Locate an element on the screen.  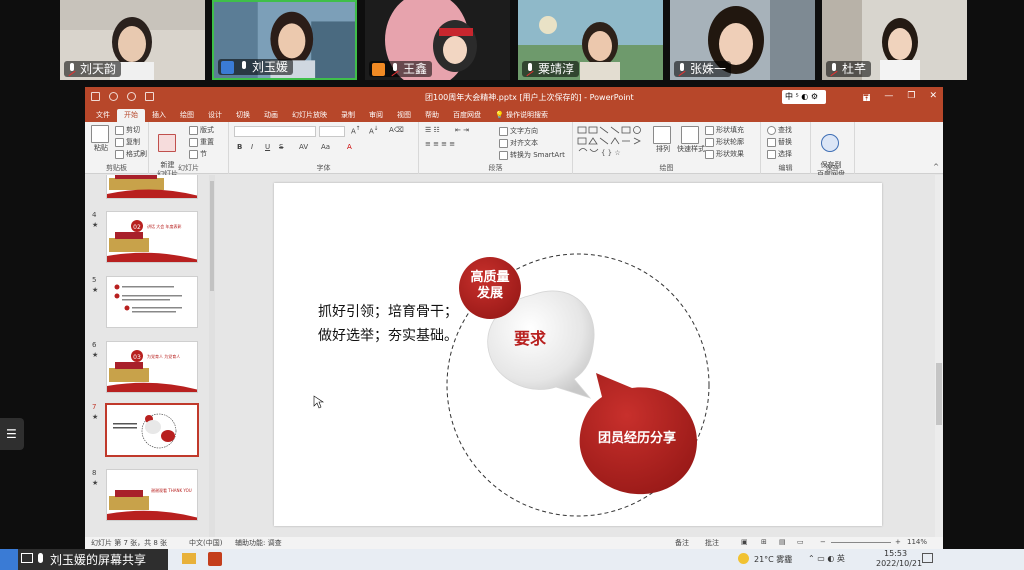
minimize-button: — is located at coordinates (888, 99).